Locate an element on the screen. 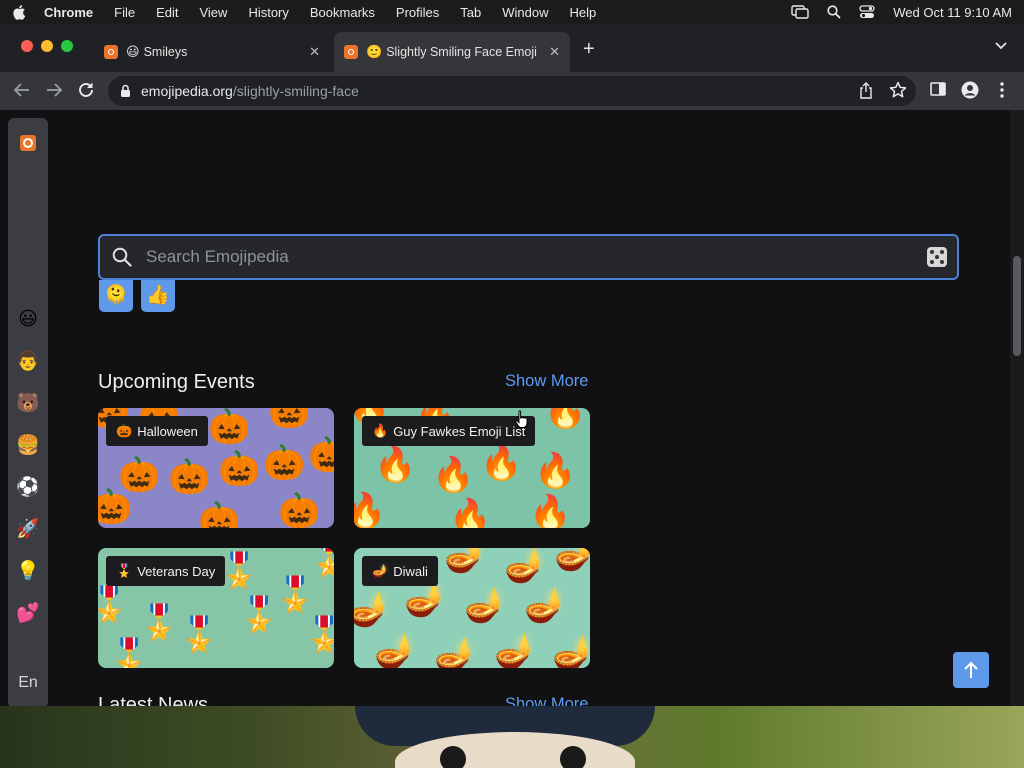 This screenshot has width=1024, height=768. search-input is located at coordinates (536, 257).